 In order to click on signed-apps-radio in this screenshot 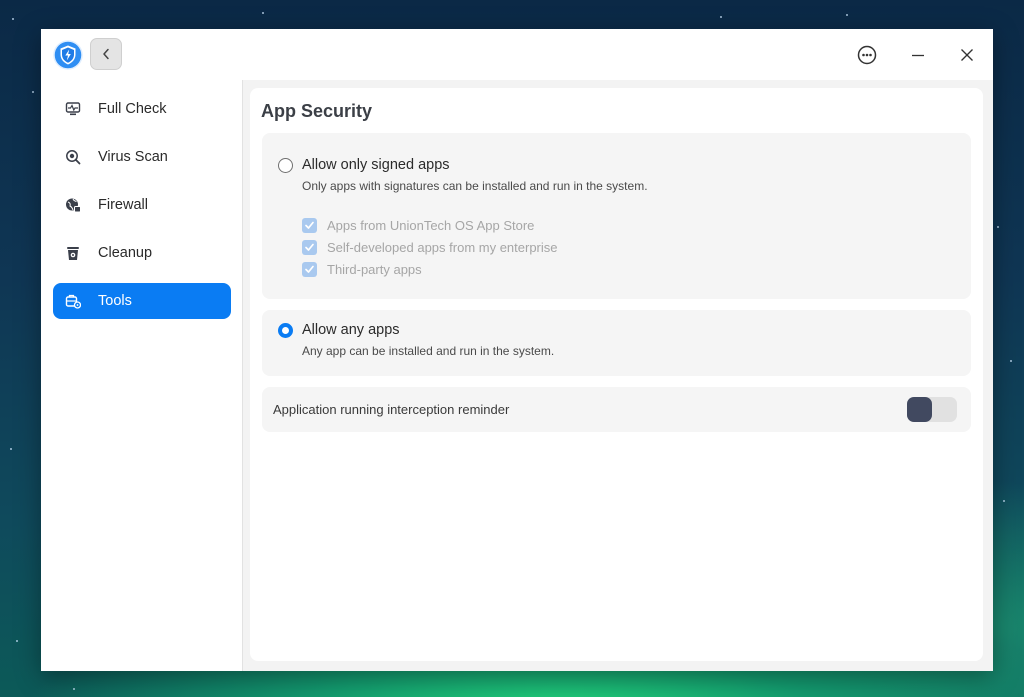, I will do `click(285, 165)`.